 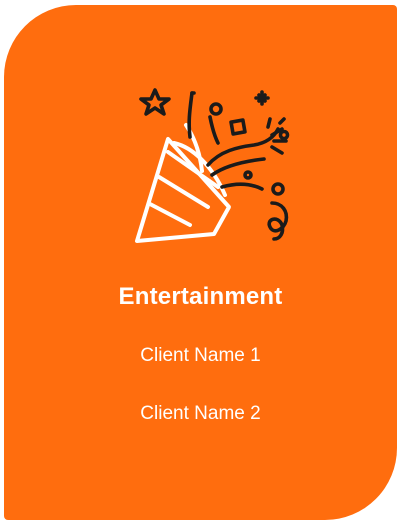 What do you see at coordinates (212, 166) in the screenshot?
I see `party-popper-icon` at bounding box center [212, 166].